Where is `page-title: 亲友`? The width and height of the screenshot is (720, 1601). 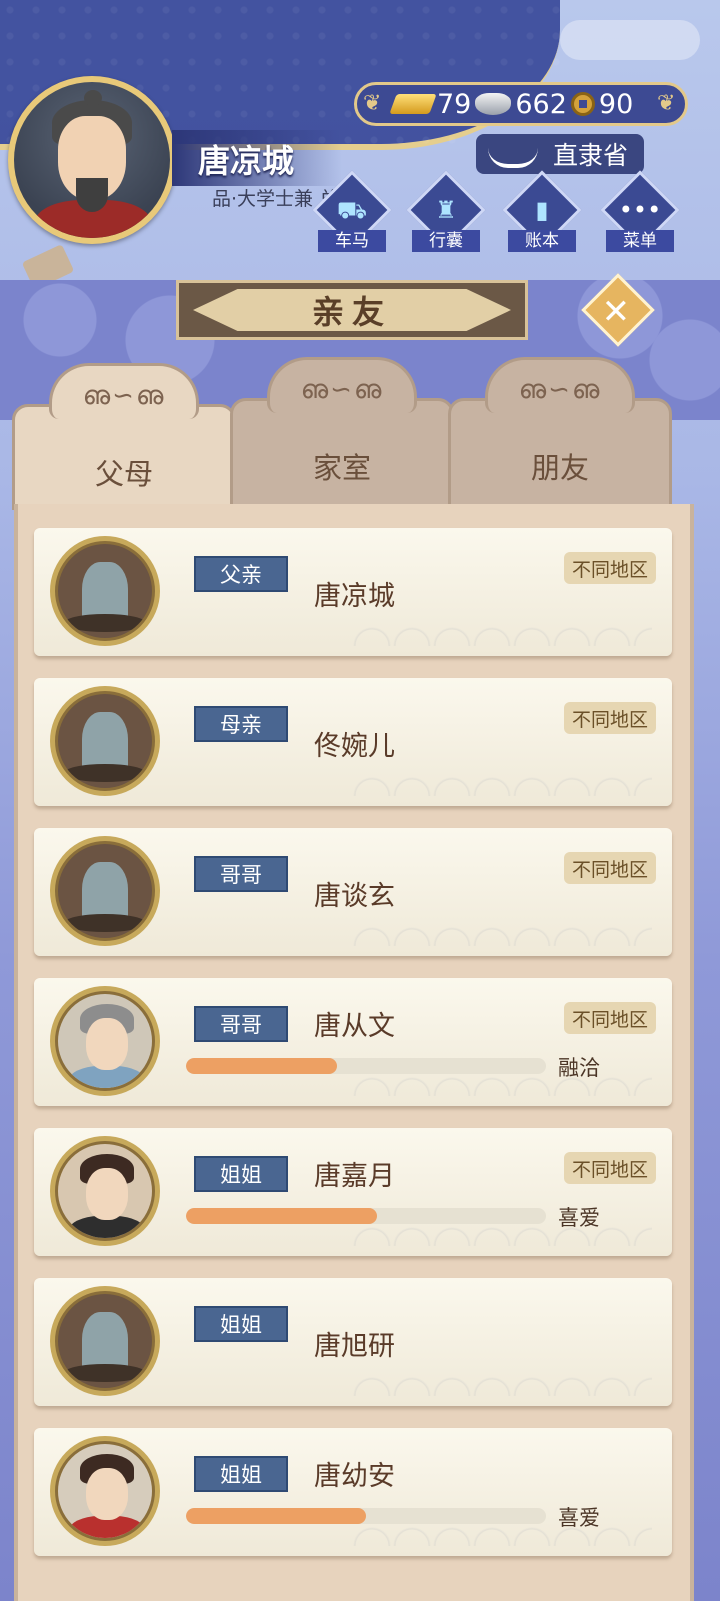
page-title: 亲友 is located at coordinates (352, 310).